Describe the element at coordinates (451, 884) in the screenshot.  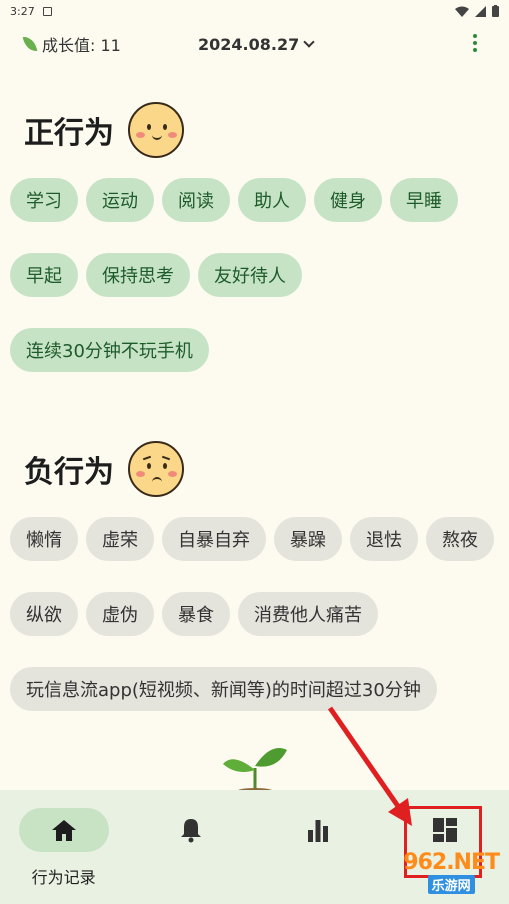
I see `watermark-bottom-text: 乐游网` at that location.